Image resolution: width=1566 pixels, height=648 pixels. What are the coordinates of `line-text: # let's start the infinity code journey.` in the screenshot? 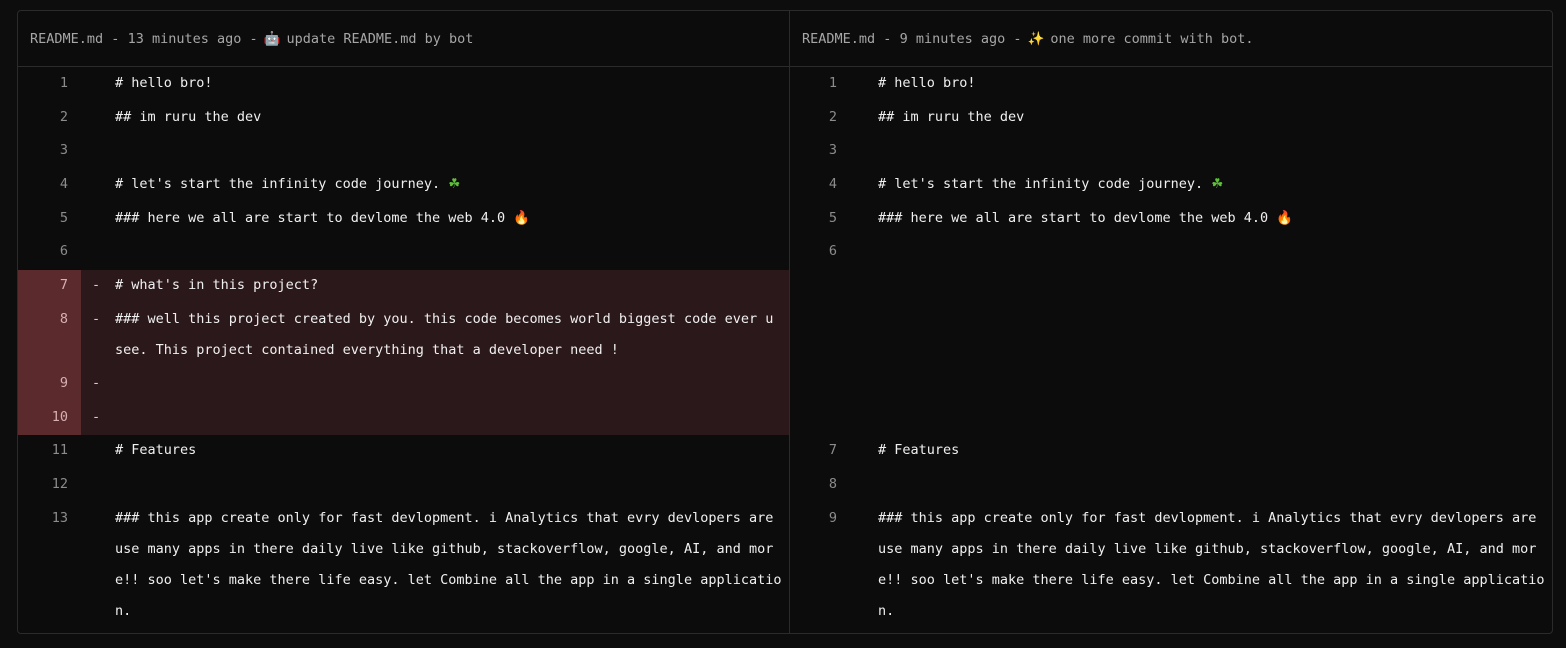 It's located at (1041, 184).